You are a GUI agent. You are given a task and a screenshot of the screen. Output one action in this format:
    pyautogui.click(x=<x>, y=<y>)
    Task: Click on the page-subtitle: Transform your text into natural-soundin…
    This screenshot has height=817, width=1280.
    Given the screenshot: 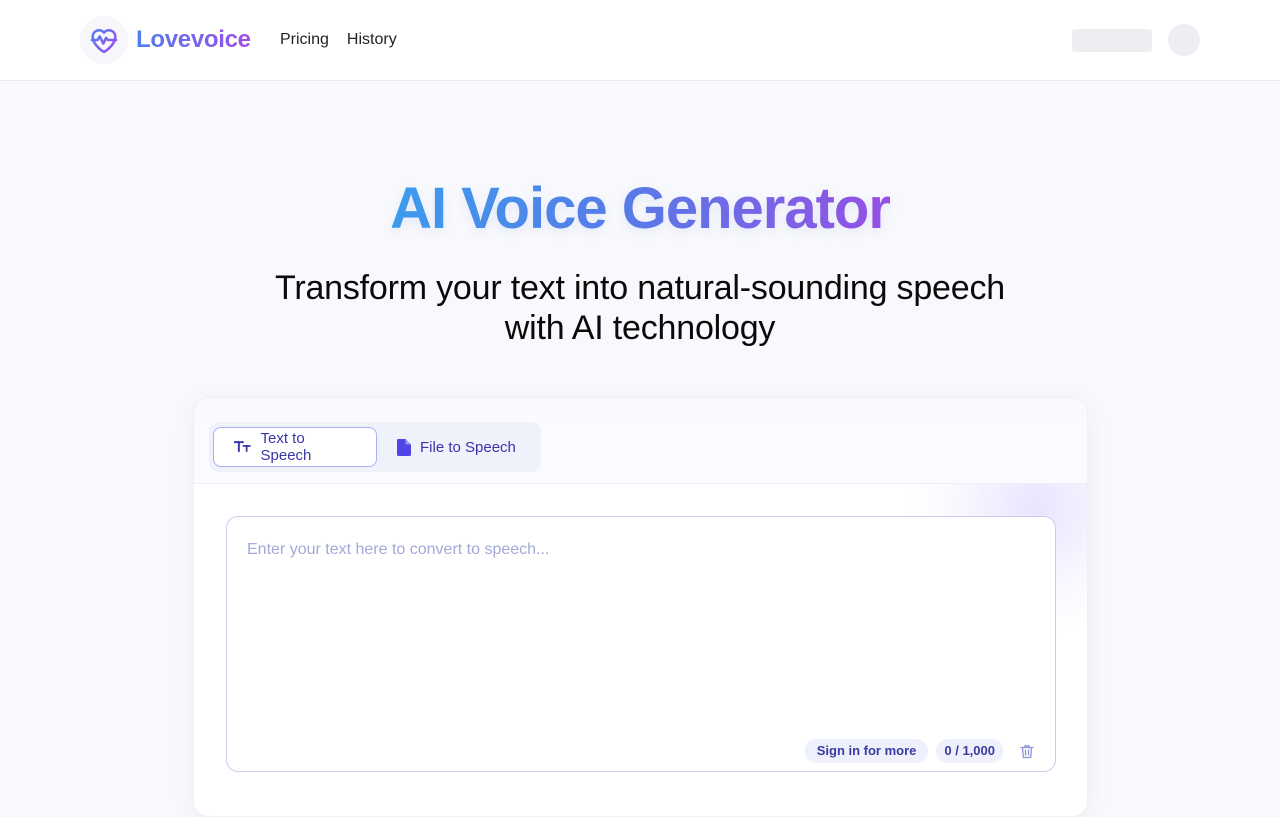 What is the action you would take?
    pyautogui.click(x=640, y=308)
    